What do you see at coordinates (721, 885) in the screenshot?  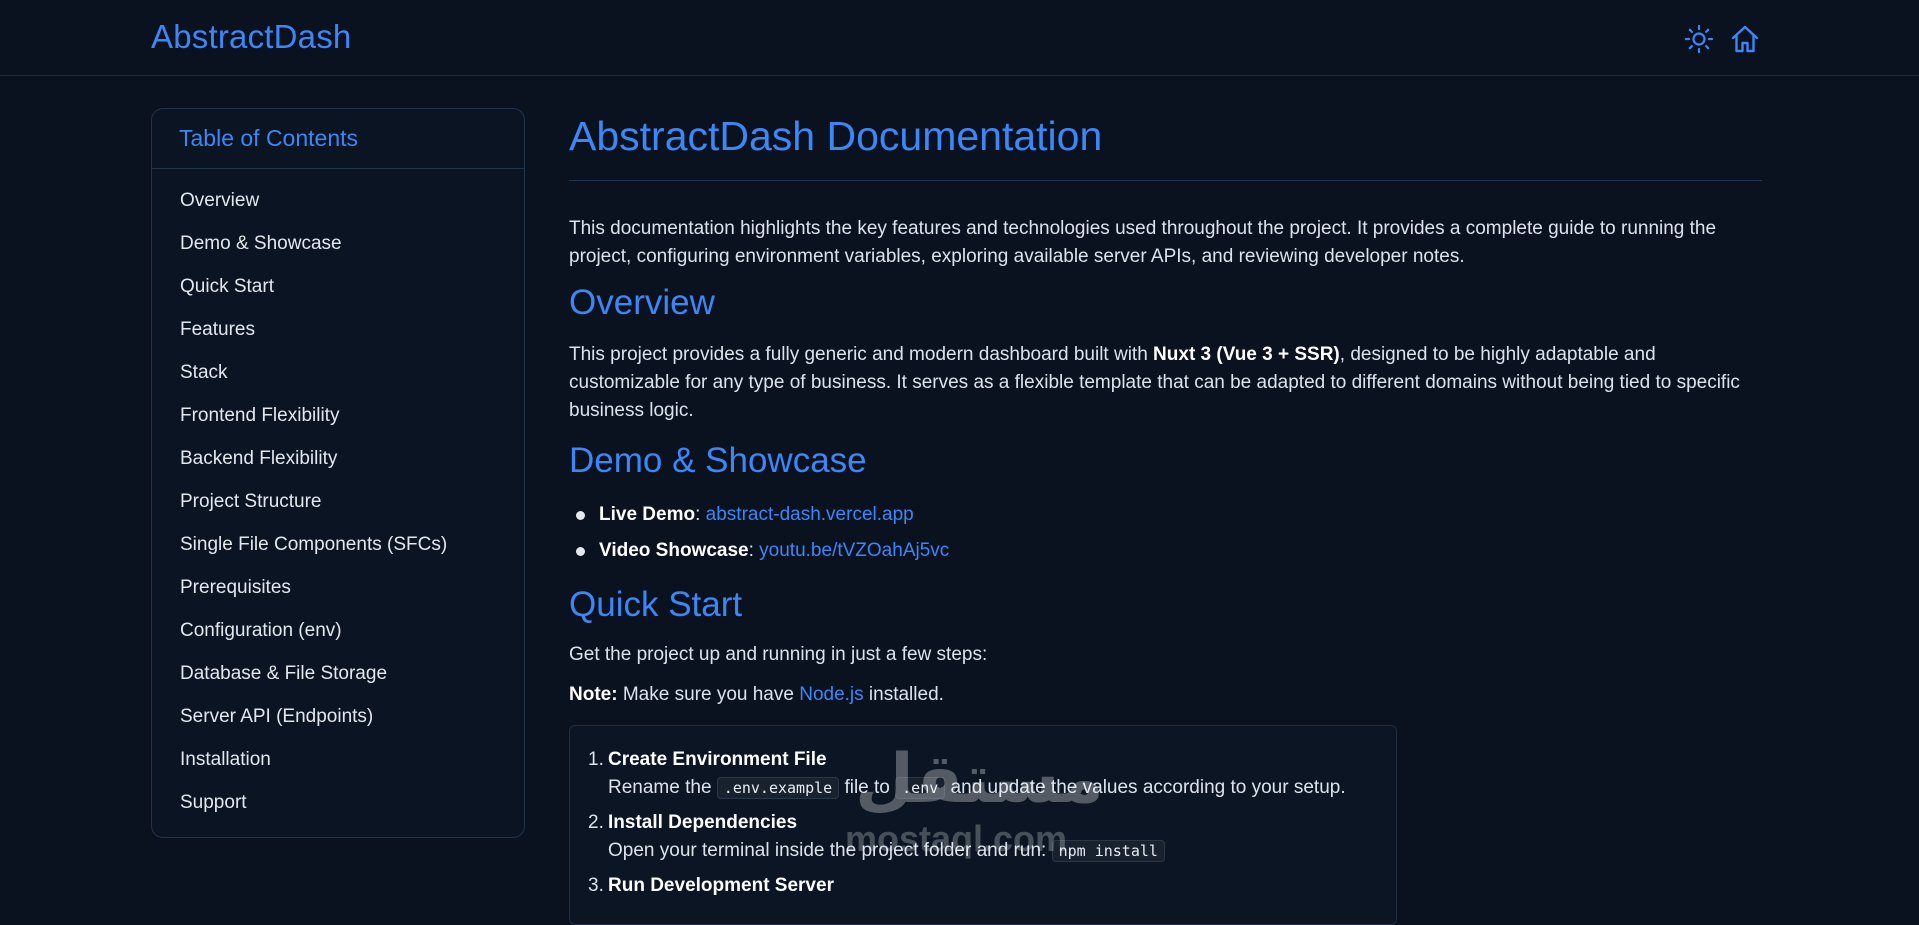 I see `step-title: Run Development Server` at bounding box center [721, 885].